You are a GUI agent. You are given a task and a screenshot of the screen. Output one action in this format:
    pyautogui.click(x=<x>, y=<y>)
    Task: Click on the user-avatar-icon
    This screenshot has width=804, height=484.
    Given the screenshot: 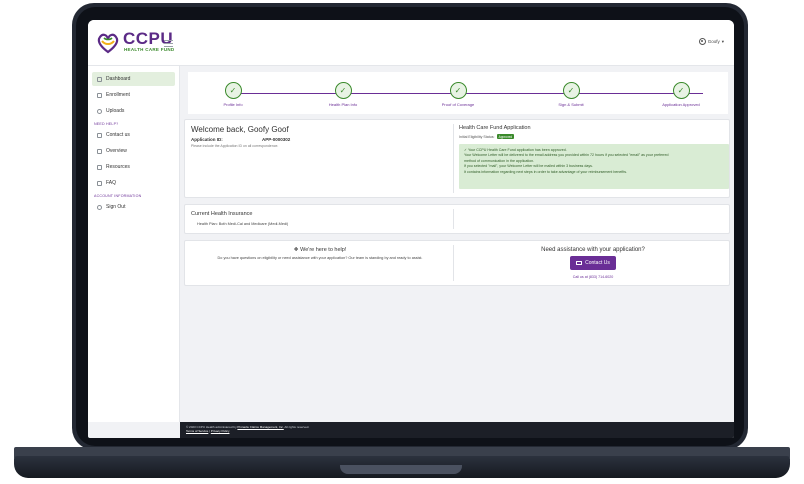 What is the action you would take?
    pyautogui.click(x=702, y=41)
    